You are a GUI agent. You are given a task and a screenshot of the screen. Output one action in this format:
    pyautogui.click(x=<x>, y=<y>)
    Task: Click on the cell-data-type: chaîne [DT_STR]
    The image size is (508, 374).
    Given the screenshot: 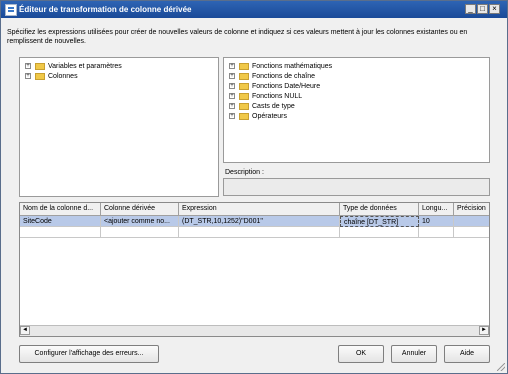 What is the action you would take?
    pyautogui.click(x=379, y=221)
    